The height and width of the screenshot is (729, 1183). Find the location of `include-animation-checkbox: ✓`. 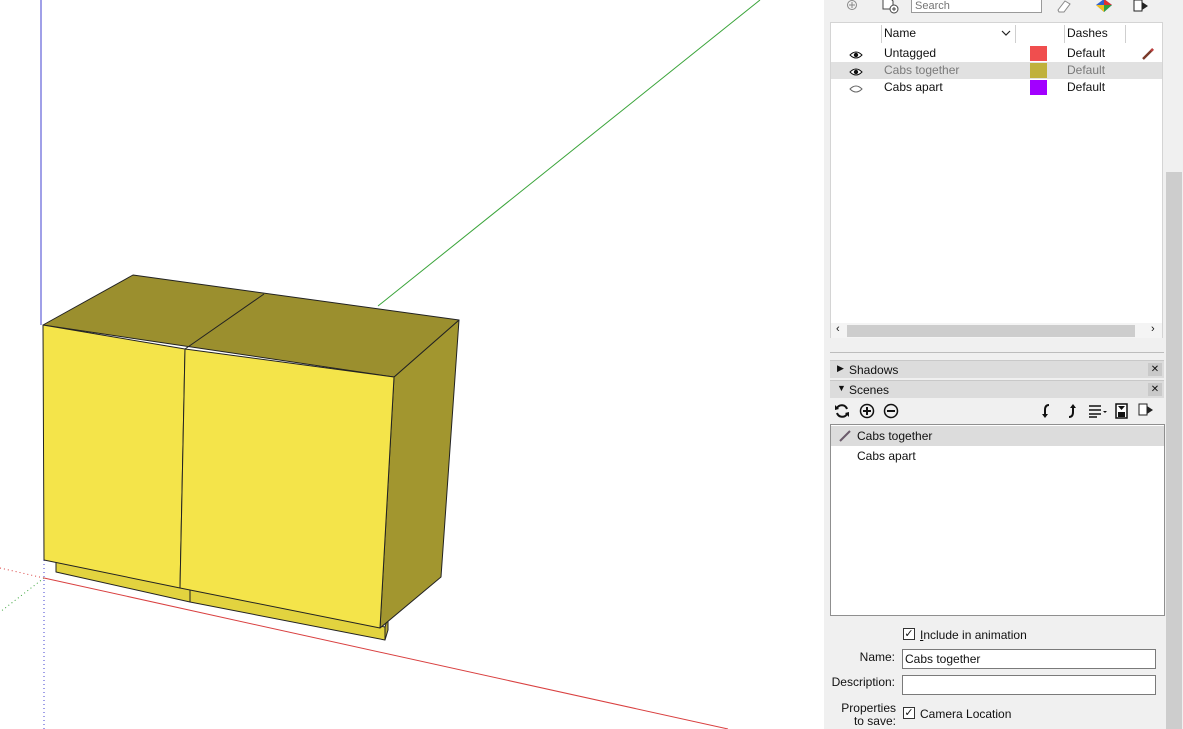

include-animation-checkbox: ✓ is located at coordinates (909, 634).